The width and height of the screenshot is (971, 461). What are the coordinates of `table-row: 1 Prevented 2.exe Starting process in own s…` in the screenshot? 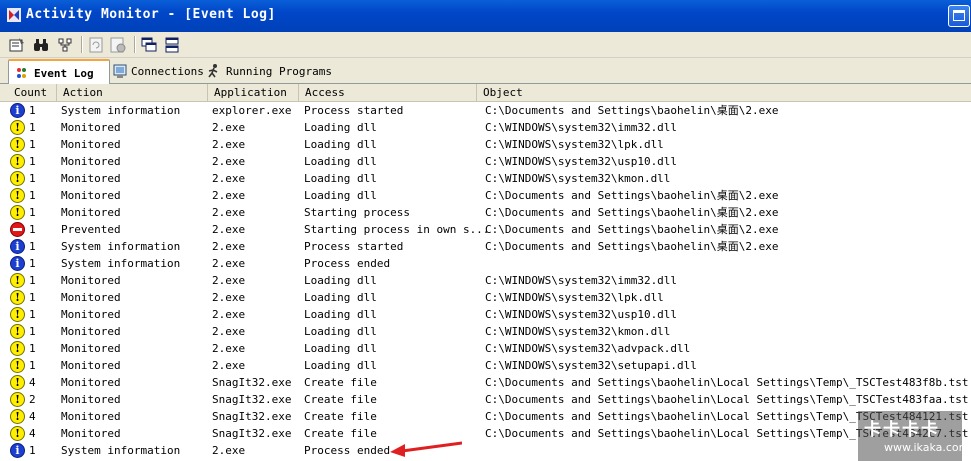 It's located at (485, 229).